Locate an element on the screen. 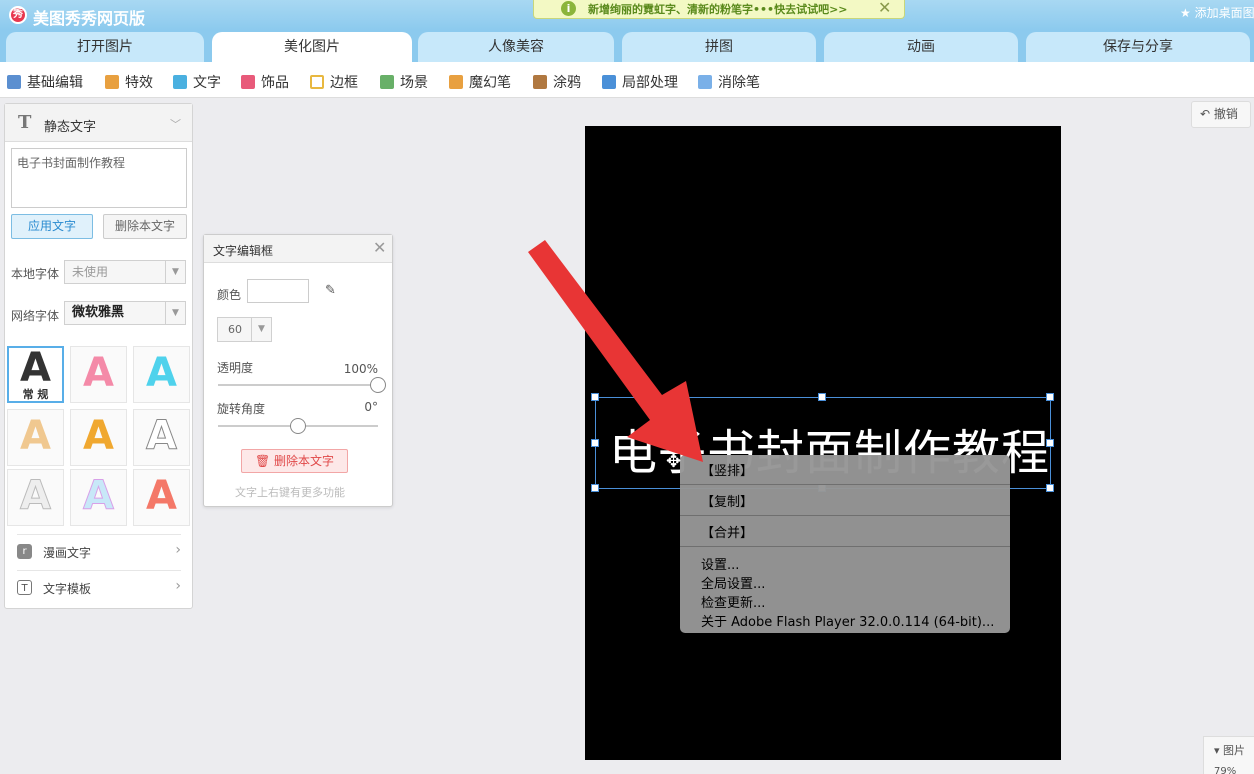 The image size is (1254, 774). tab-collage: 拼图 is located at coordinates (719, 47).